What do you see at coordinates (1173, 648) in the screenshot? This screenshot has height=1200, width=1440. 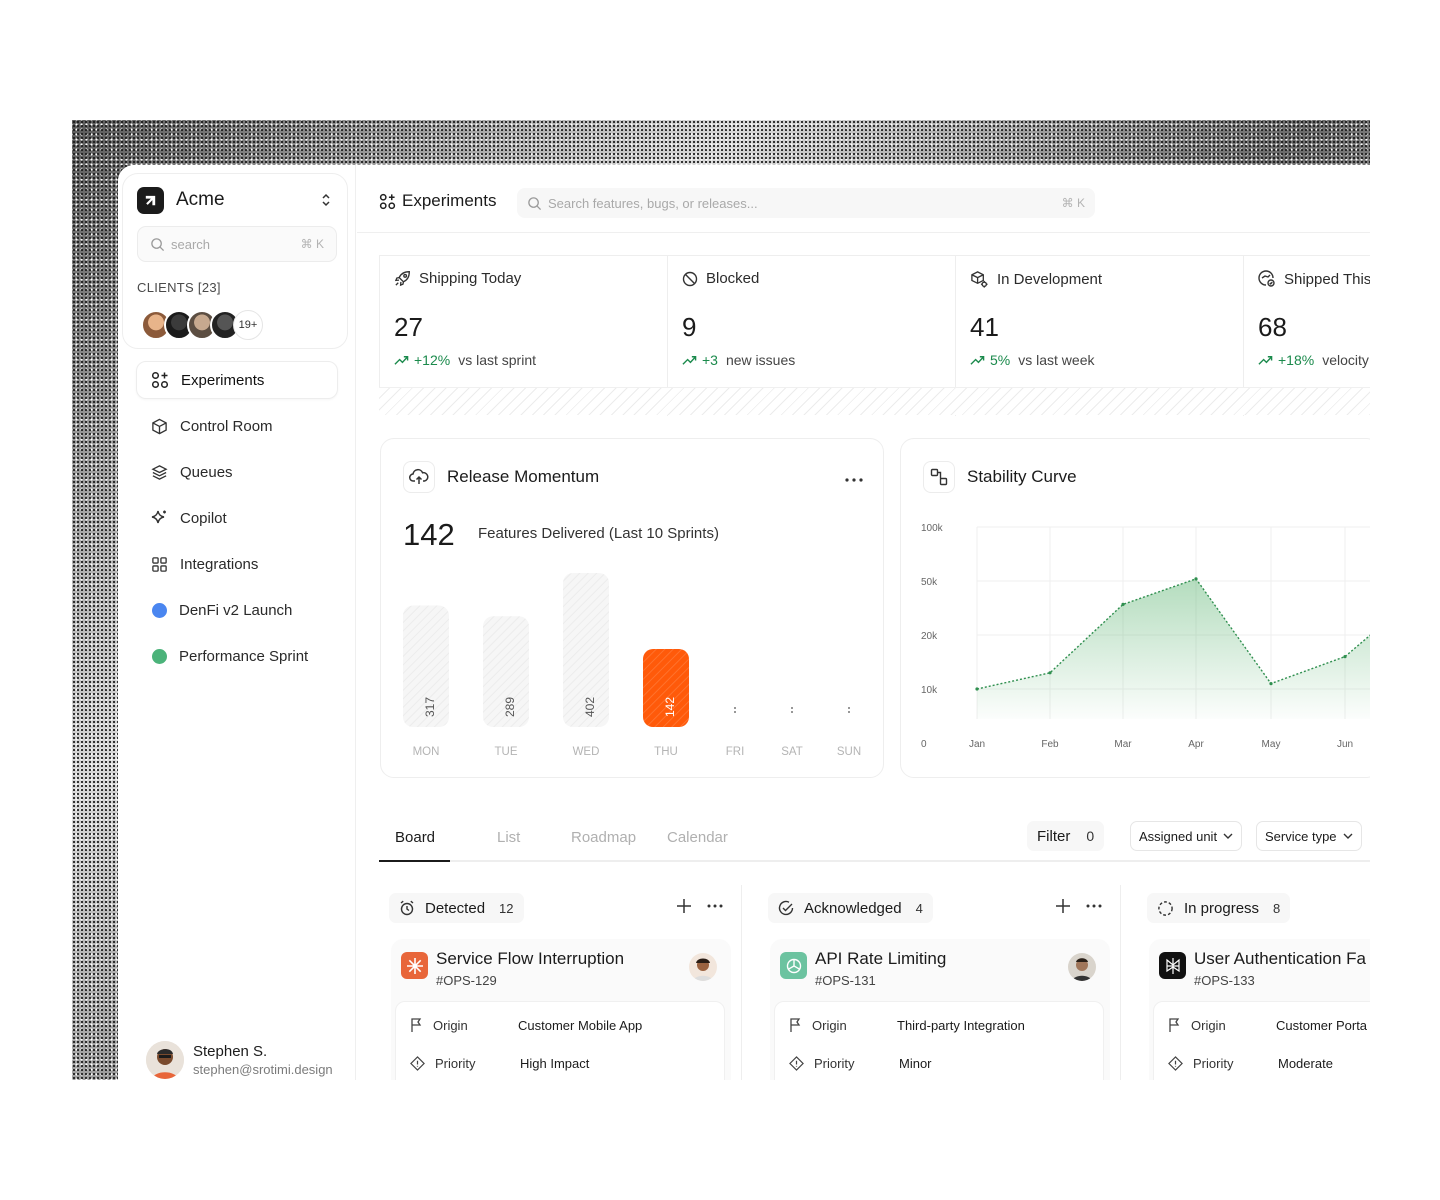 I see `area-fill` at bounding box center [1173, 648].